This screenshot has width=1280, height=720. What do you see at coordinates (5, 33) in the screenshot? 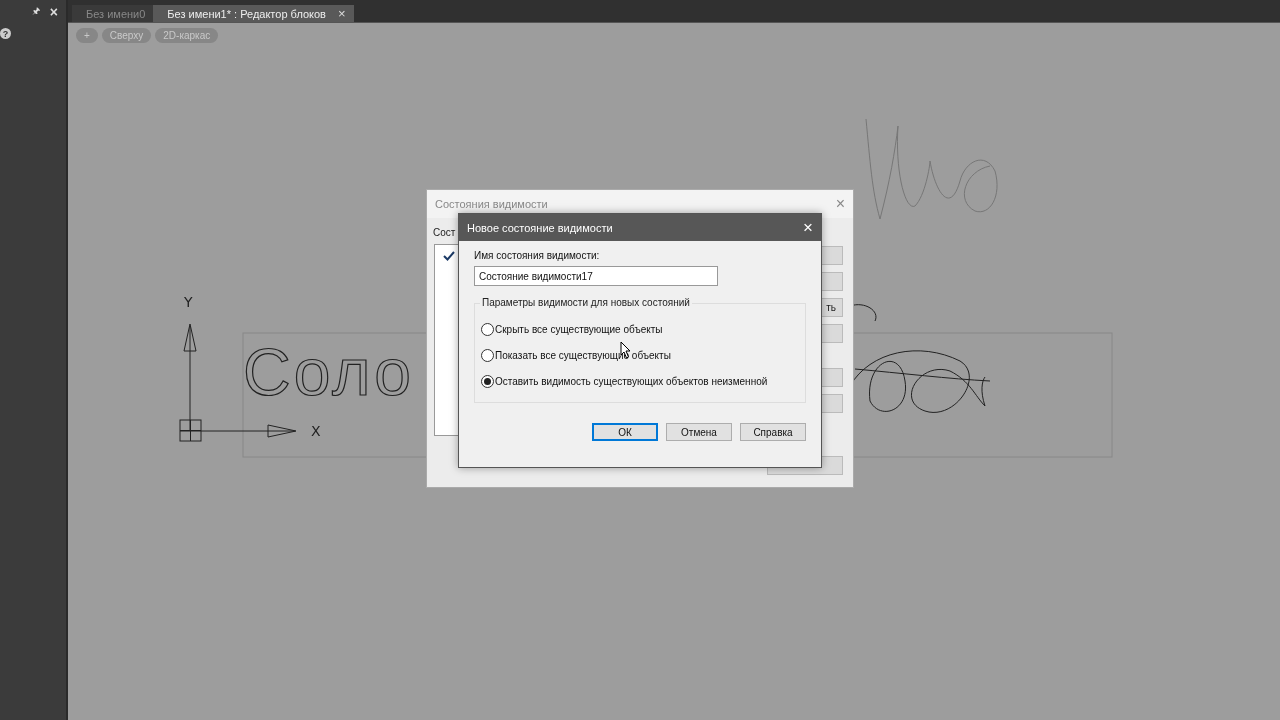
I see `help-icon: ?` at bounding box center [5, 33].